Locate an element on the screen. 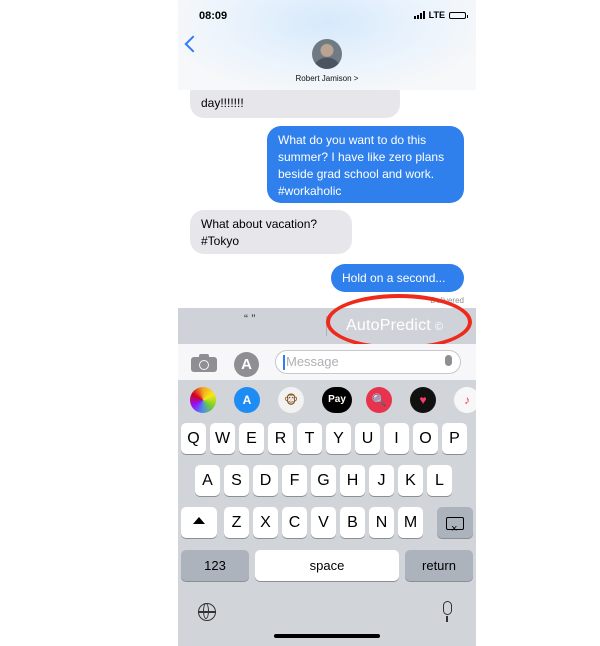 The height and width of the screenshot is (646, 600). camera-icon is located at coordinates (204, 362).